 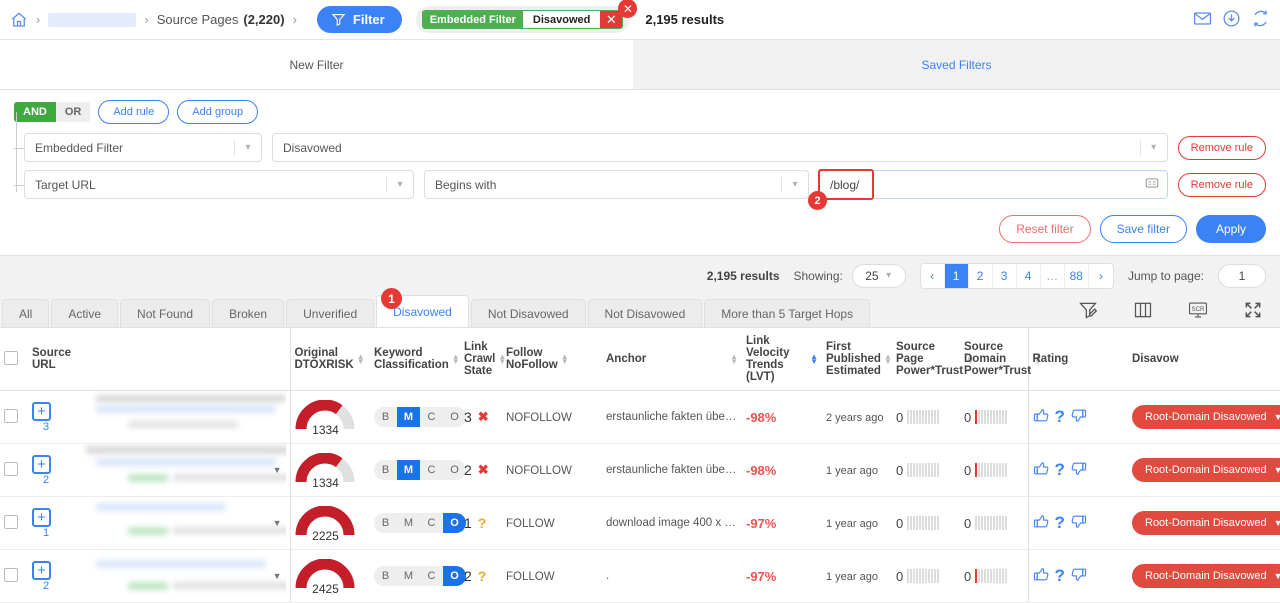 What do you see at coordinates (933, 275) in the screenshot?
I see `page-prev-button: ‹` at bounding box center [933, 275].